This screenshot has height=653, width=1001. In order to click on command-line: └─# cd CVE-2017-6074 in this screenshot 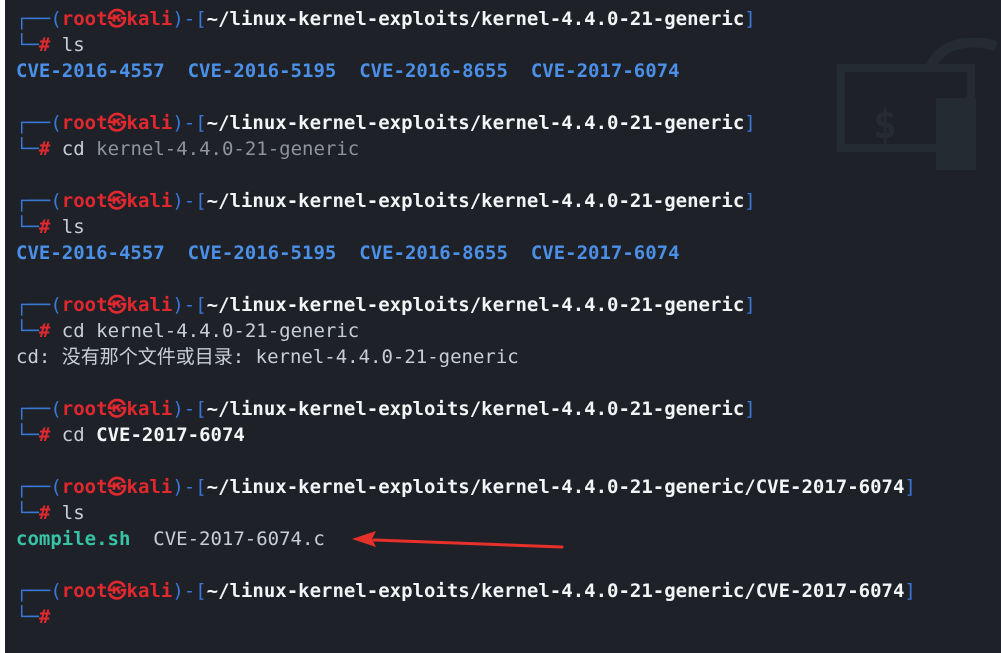, I will do `click(130, 435)`.